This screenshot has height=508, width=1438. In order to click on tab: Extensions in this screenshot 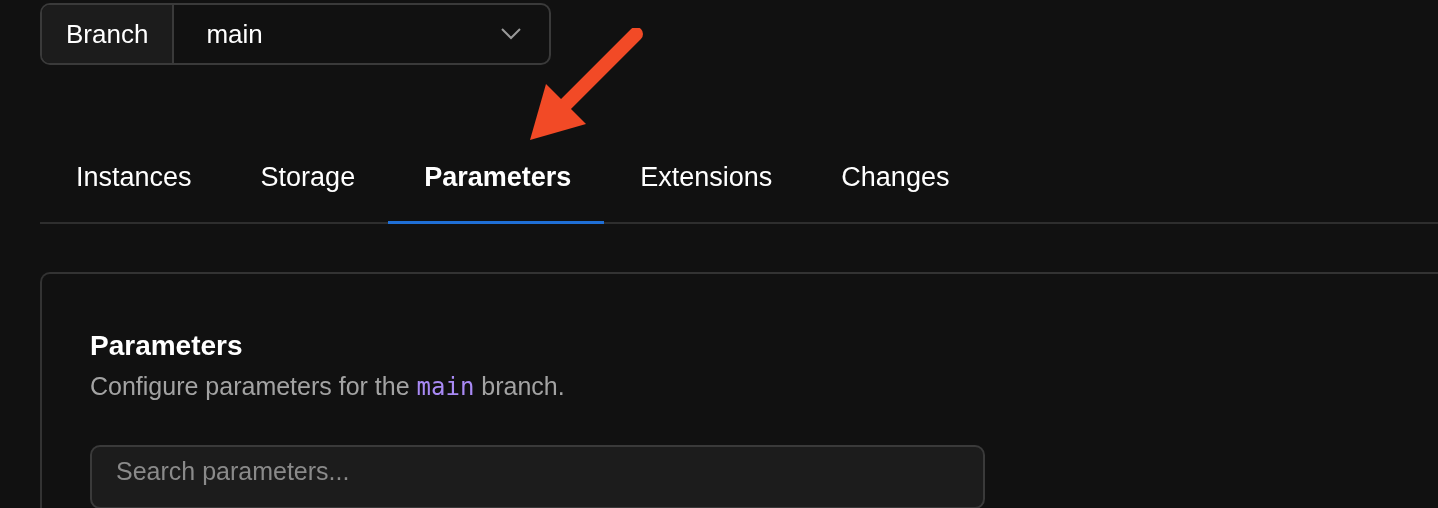, I will do `click(705, 188)`.